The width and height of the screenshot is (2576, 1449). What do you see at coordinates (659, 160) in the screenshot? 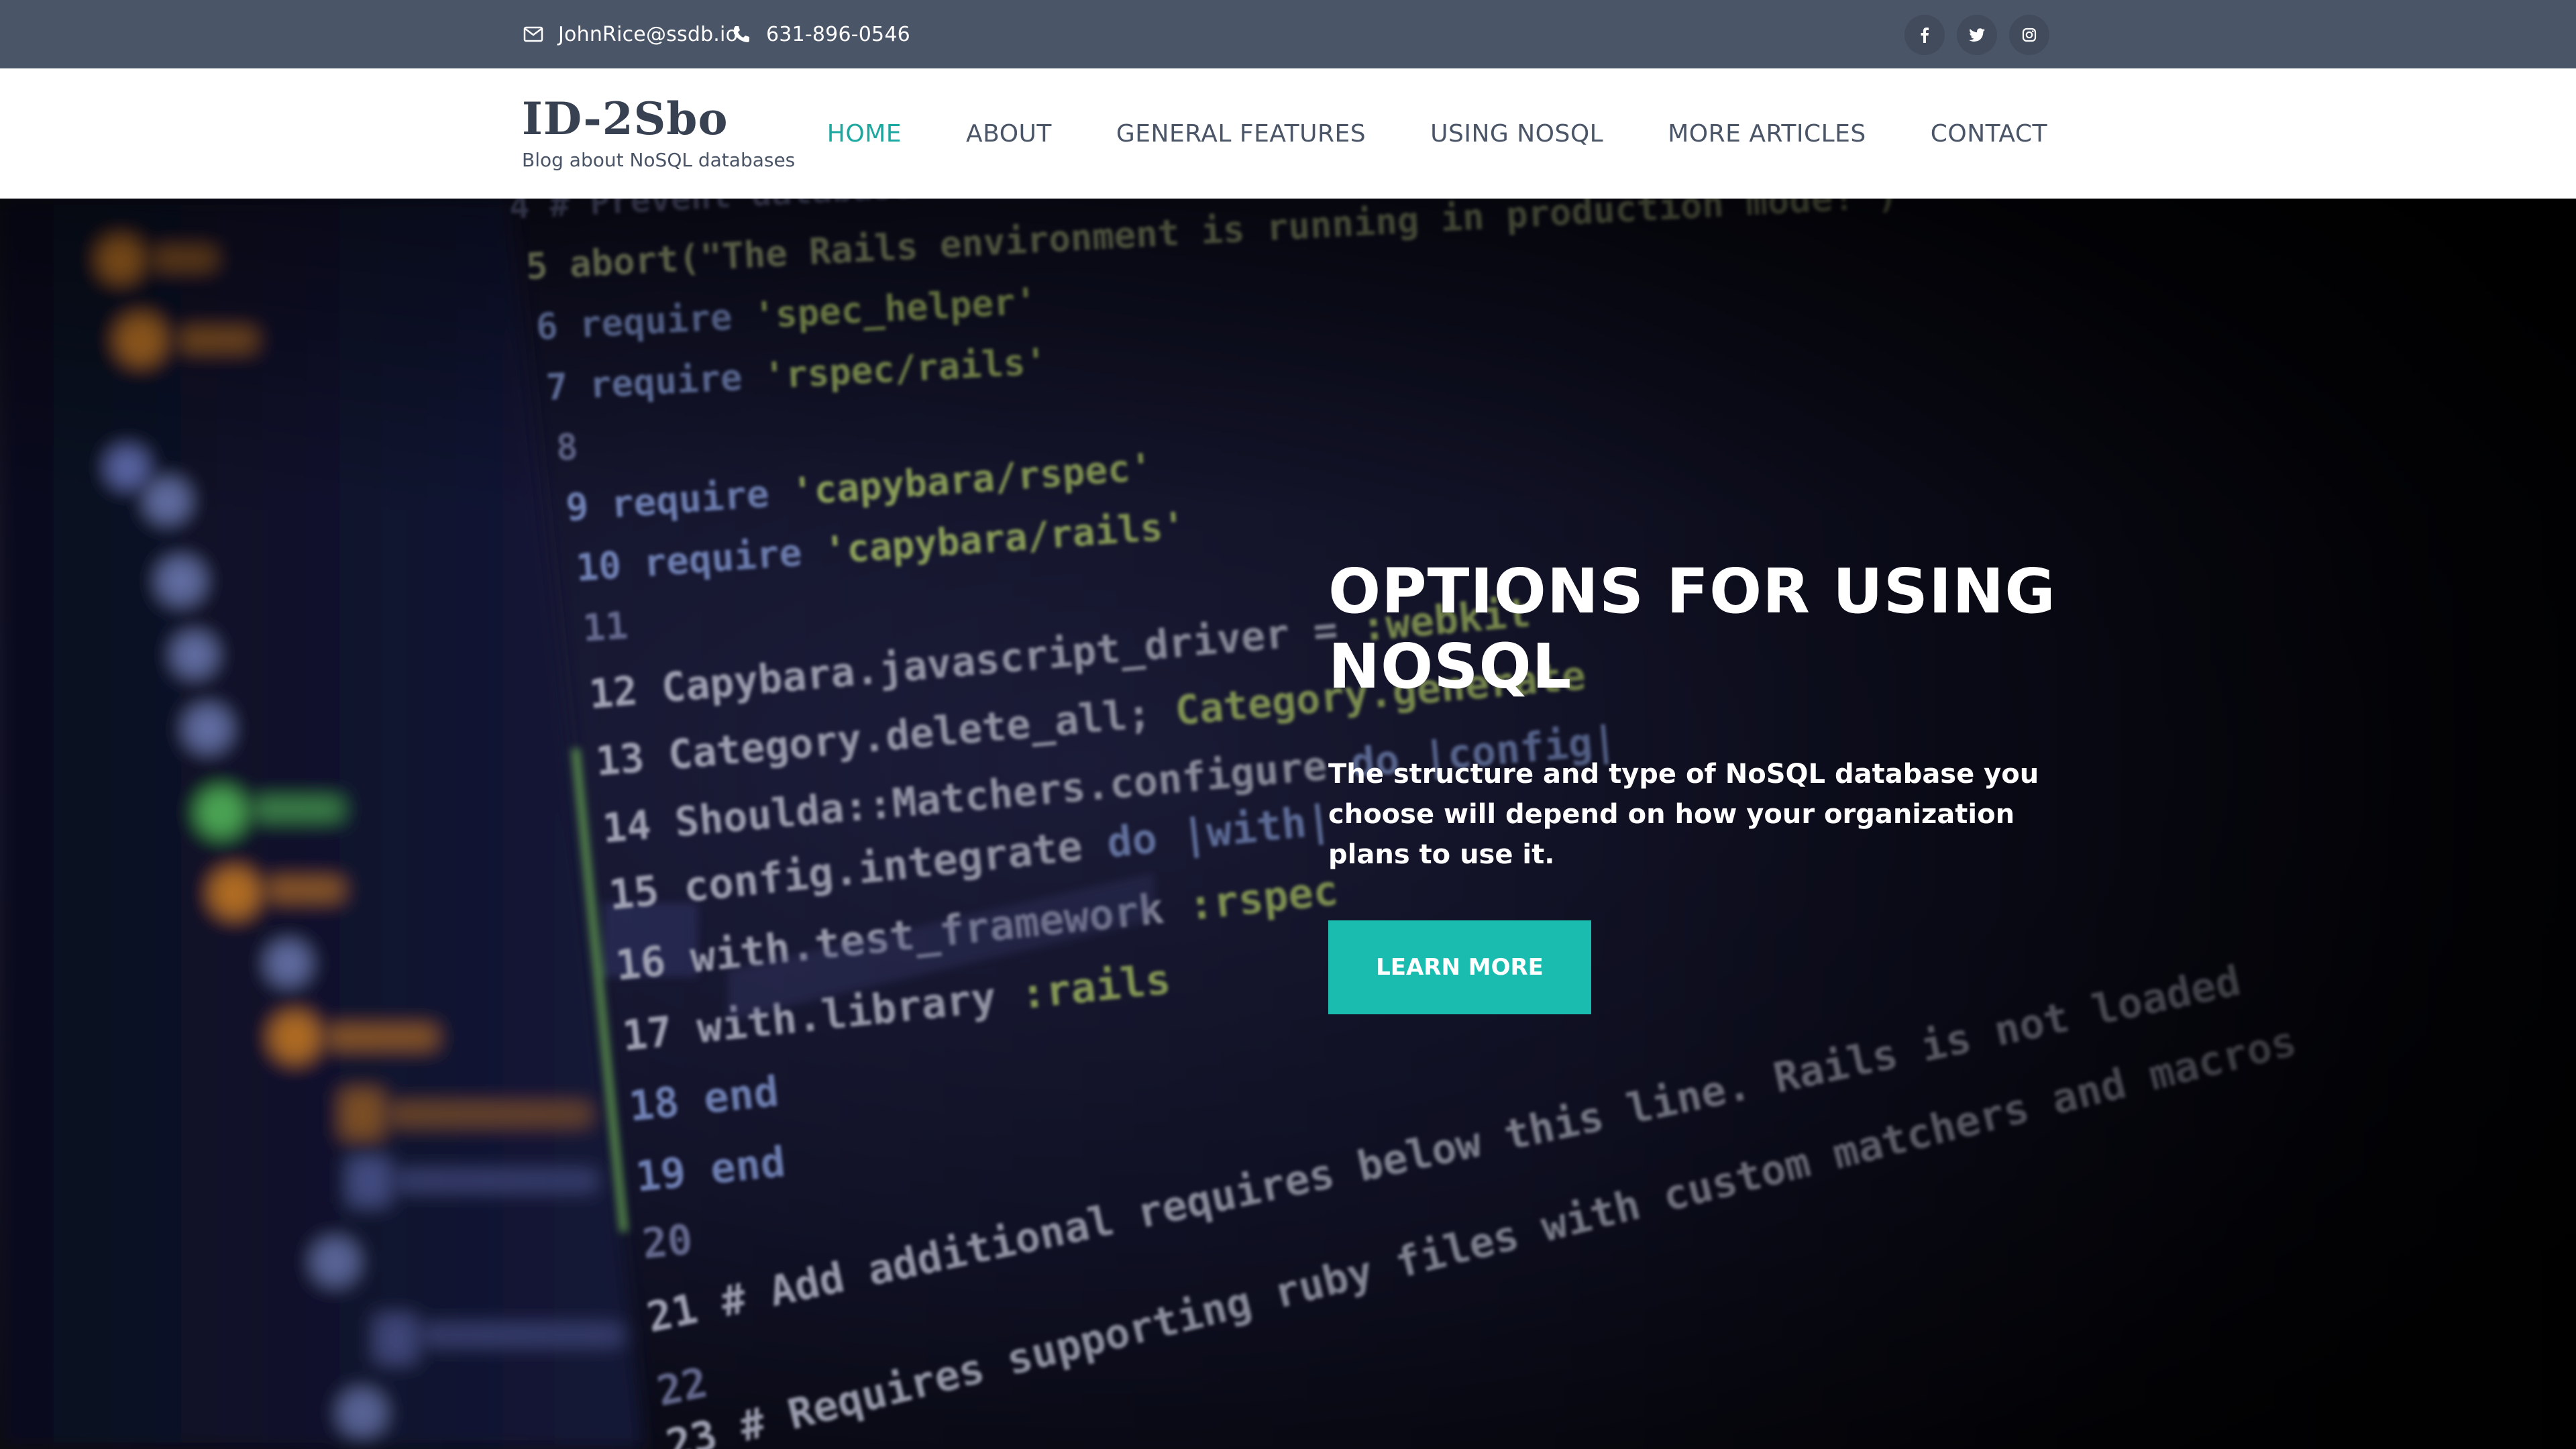
I see `site-tagline: Blog about NoSQL databases` at bounding box center [659, 160].